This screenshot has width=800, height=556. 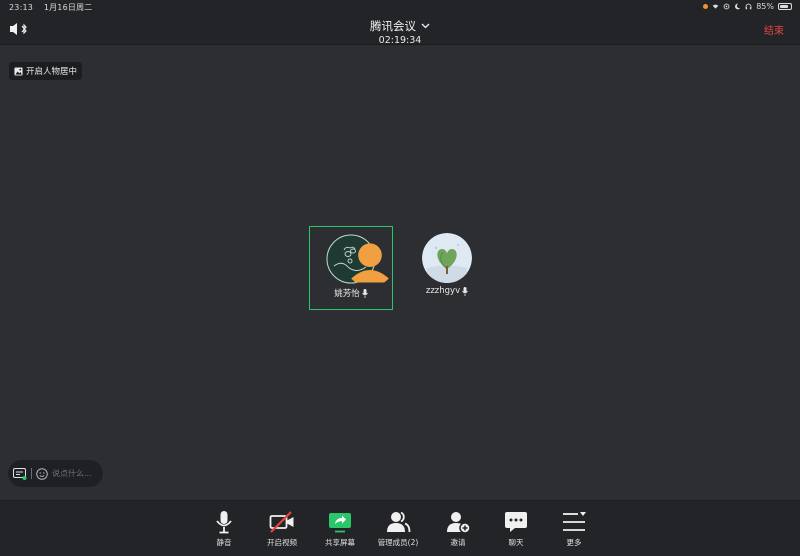 I want to click on portrait-centering-badge: 开启人物居中, so click(x=46, y=71).